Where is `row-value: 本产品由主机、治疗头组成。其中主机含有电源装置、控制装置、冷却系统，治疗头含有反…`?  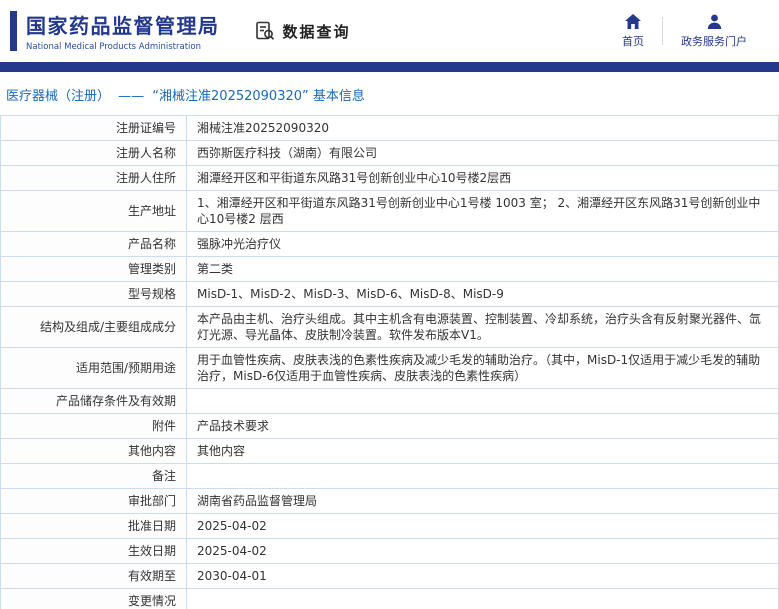
row-value: 本产品由主机、治疗头组成。其中主机含有电源装置、控制装置、冷却系统，治疗头含有反… is located at coordinates (483, 327).